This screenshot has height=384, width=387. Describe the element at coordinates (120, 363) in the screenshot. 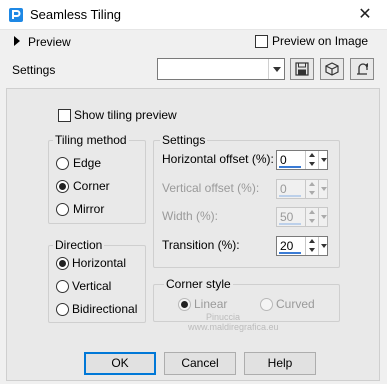

I see `ok-button: OK` at that location.